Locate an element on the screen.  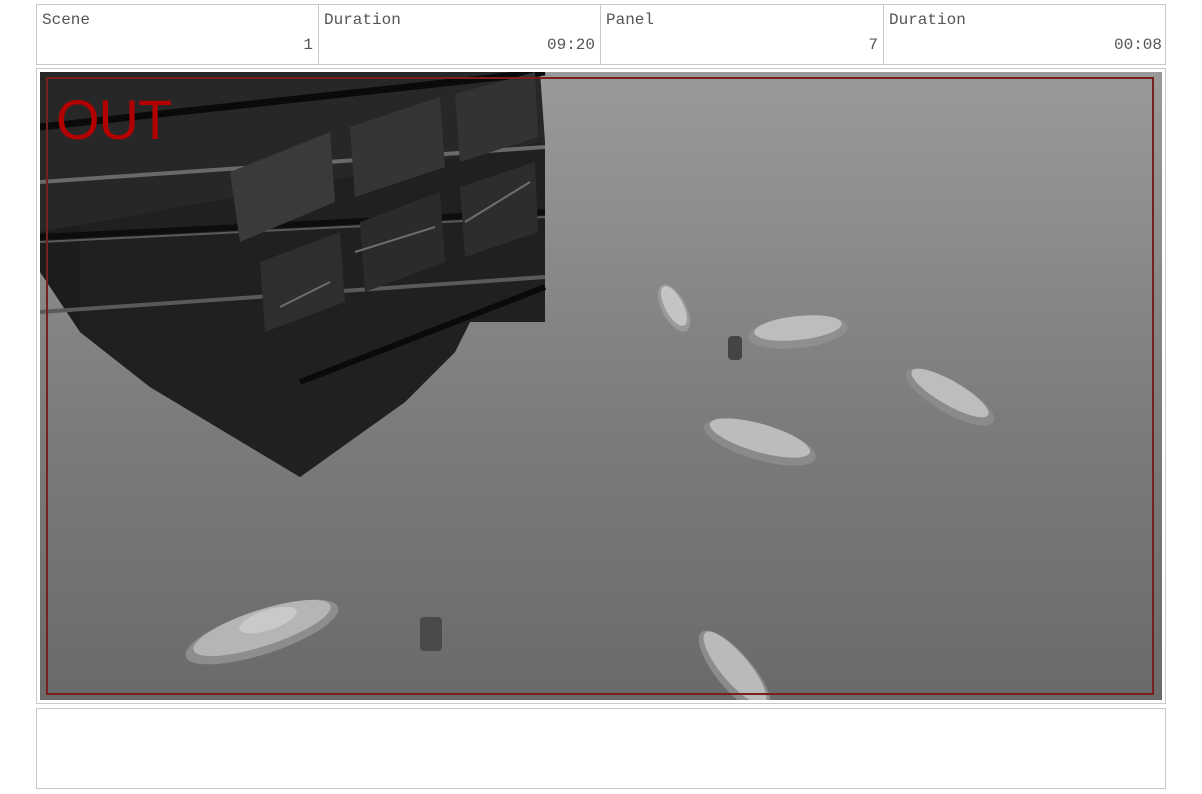
scene-label: Scene is located at coordinates (66, 20).